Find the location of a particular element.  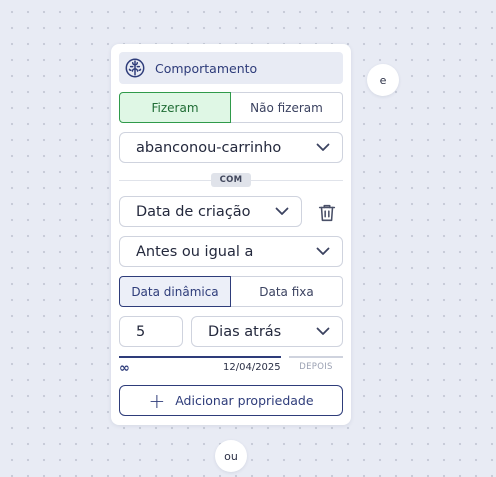

property-select: Data de criação is located at coordinates (210, 211).